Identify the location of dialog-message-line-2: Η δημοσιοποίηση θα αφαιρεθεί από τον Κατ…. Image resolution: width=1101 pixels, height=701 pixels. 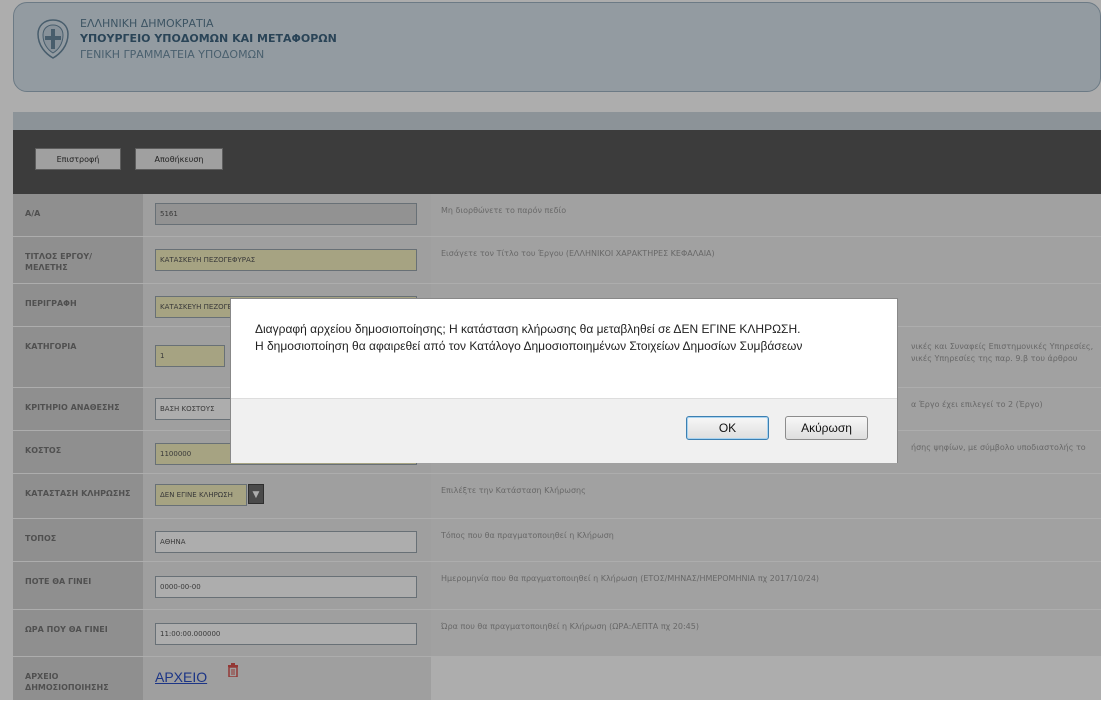
(529, 346).